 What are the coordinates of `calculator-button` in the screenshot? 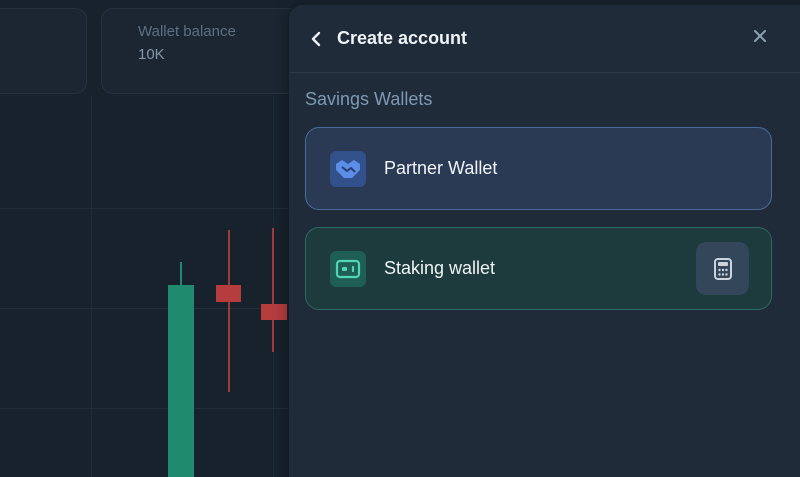 It's located at (722, 268).